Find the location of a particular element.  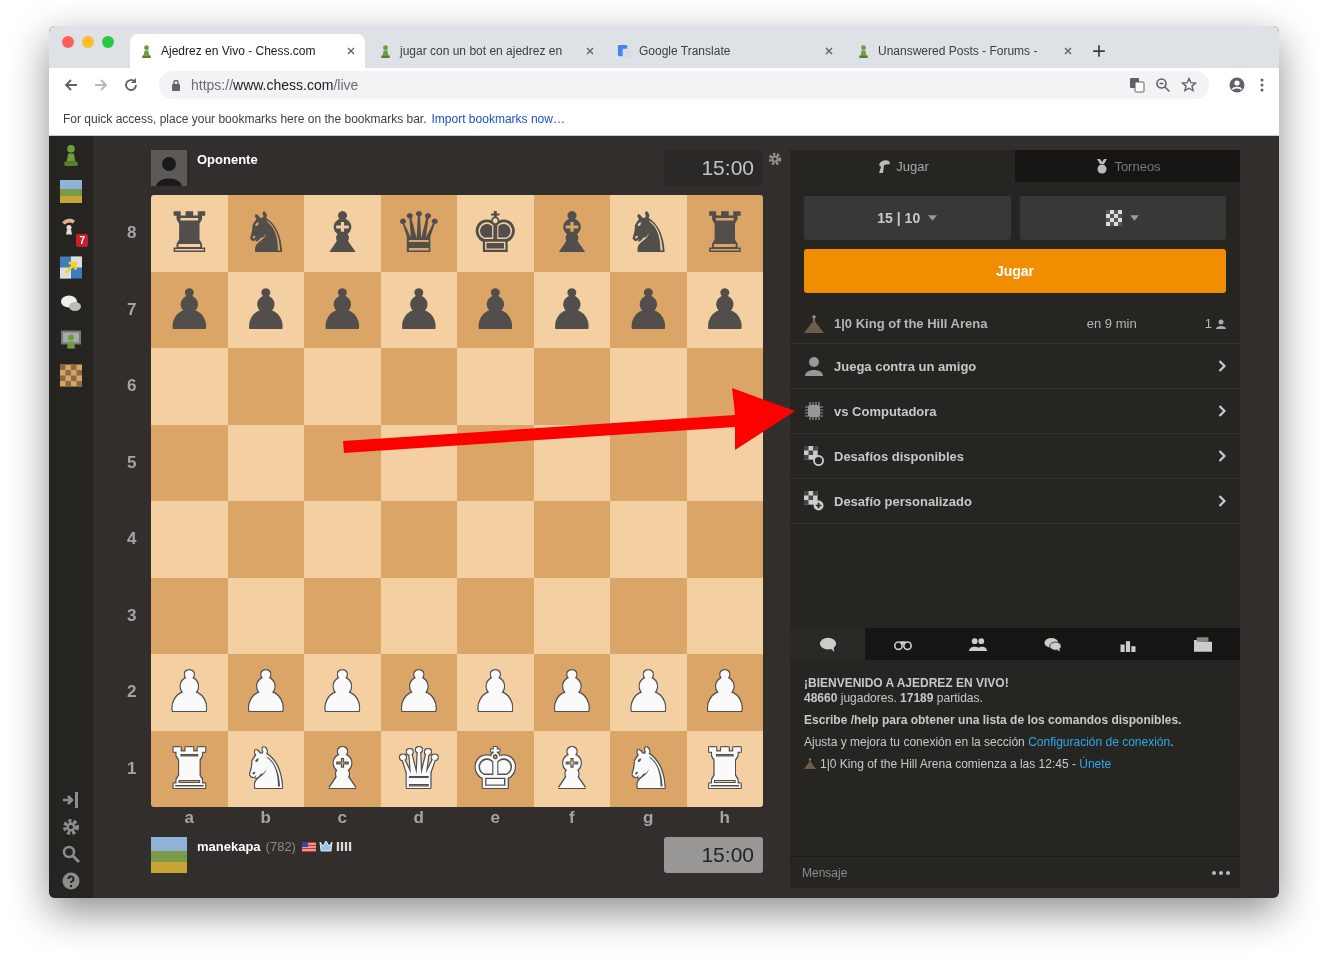

board-square: ♛ is located at coordinates (418, 233).